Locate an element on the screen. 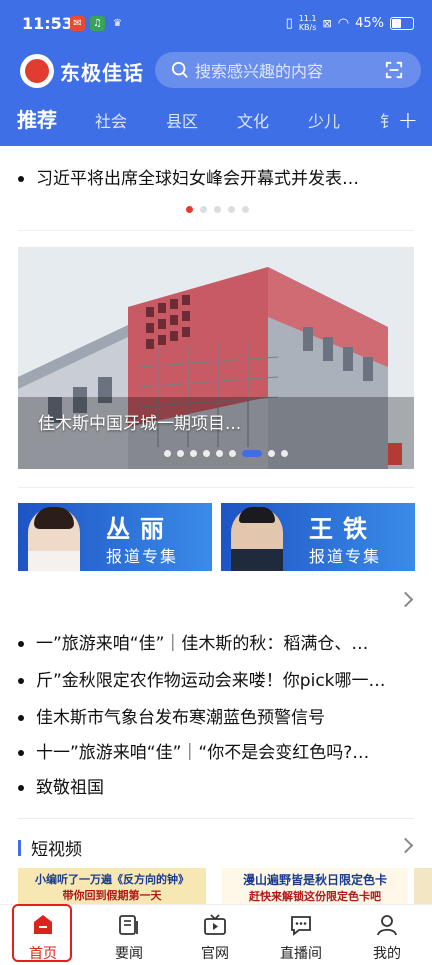 The height and width of the screenshot is (965, 432). video-thumbnail: 小编听了一万遍《反方向的钟》 带你回到假期第一天 is located at coordinates (112, 886).